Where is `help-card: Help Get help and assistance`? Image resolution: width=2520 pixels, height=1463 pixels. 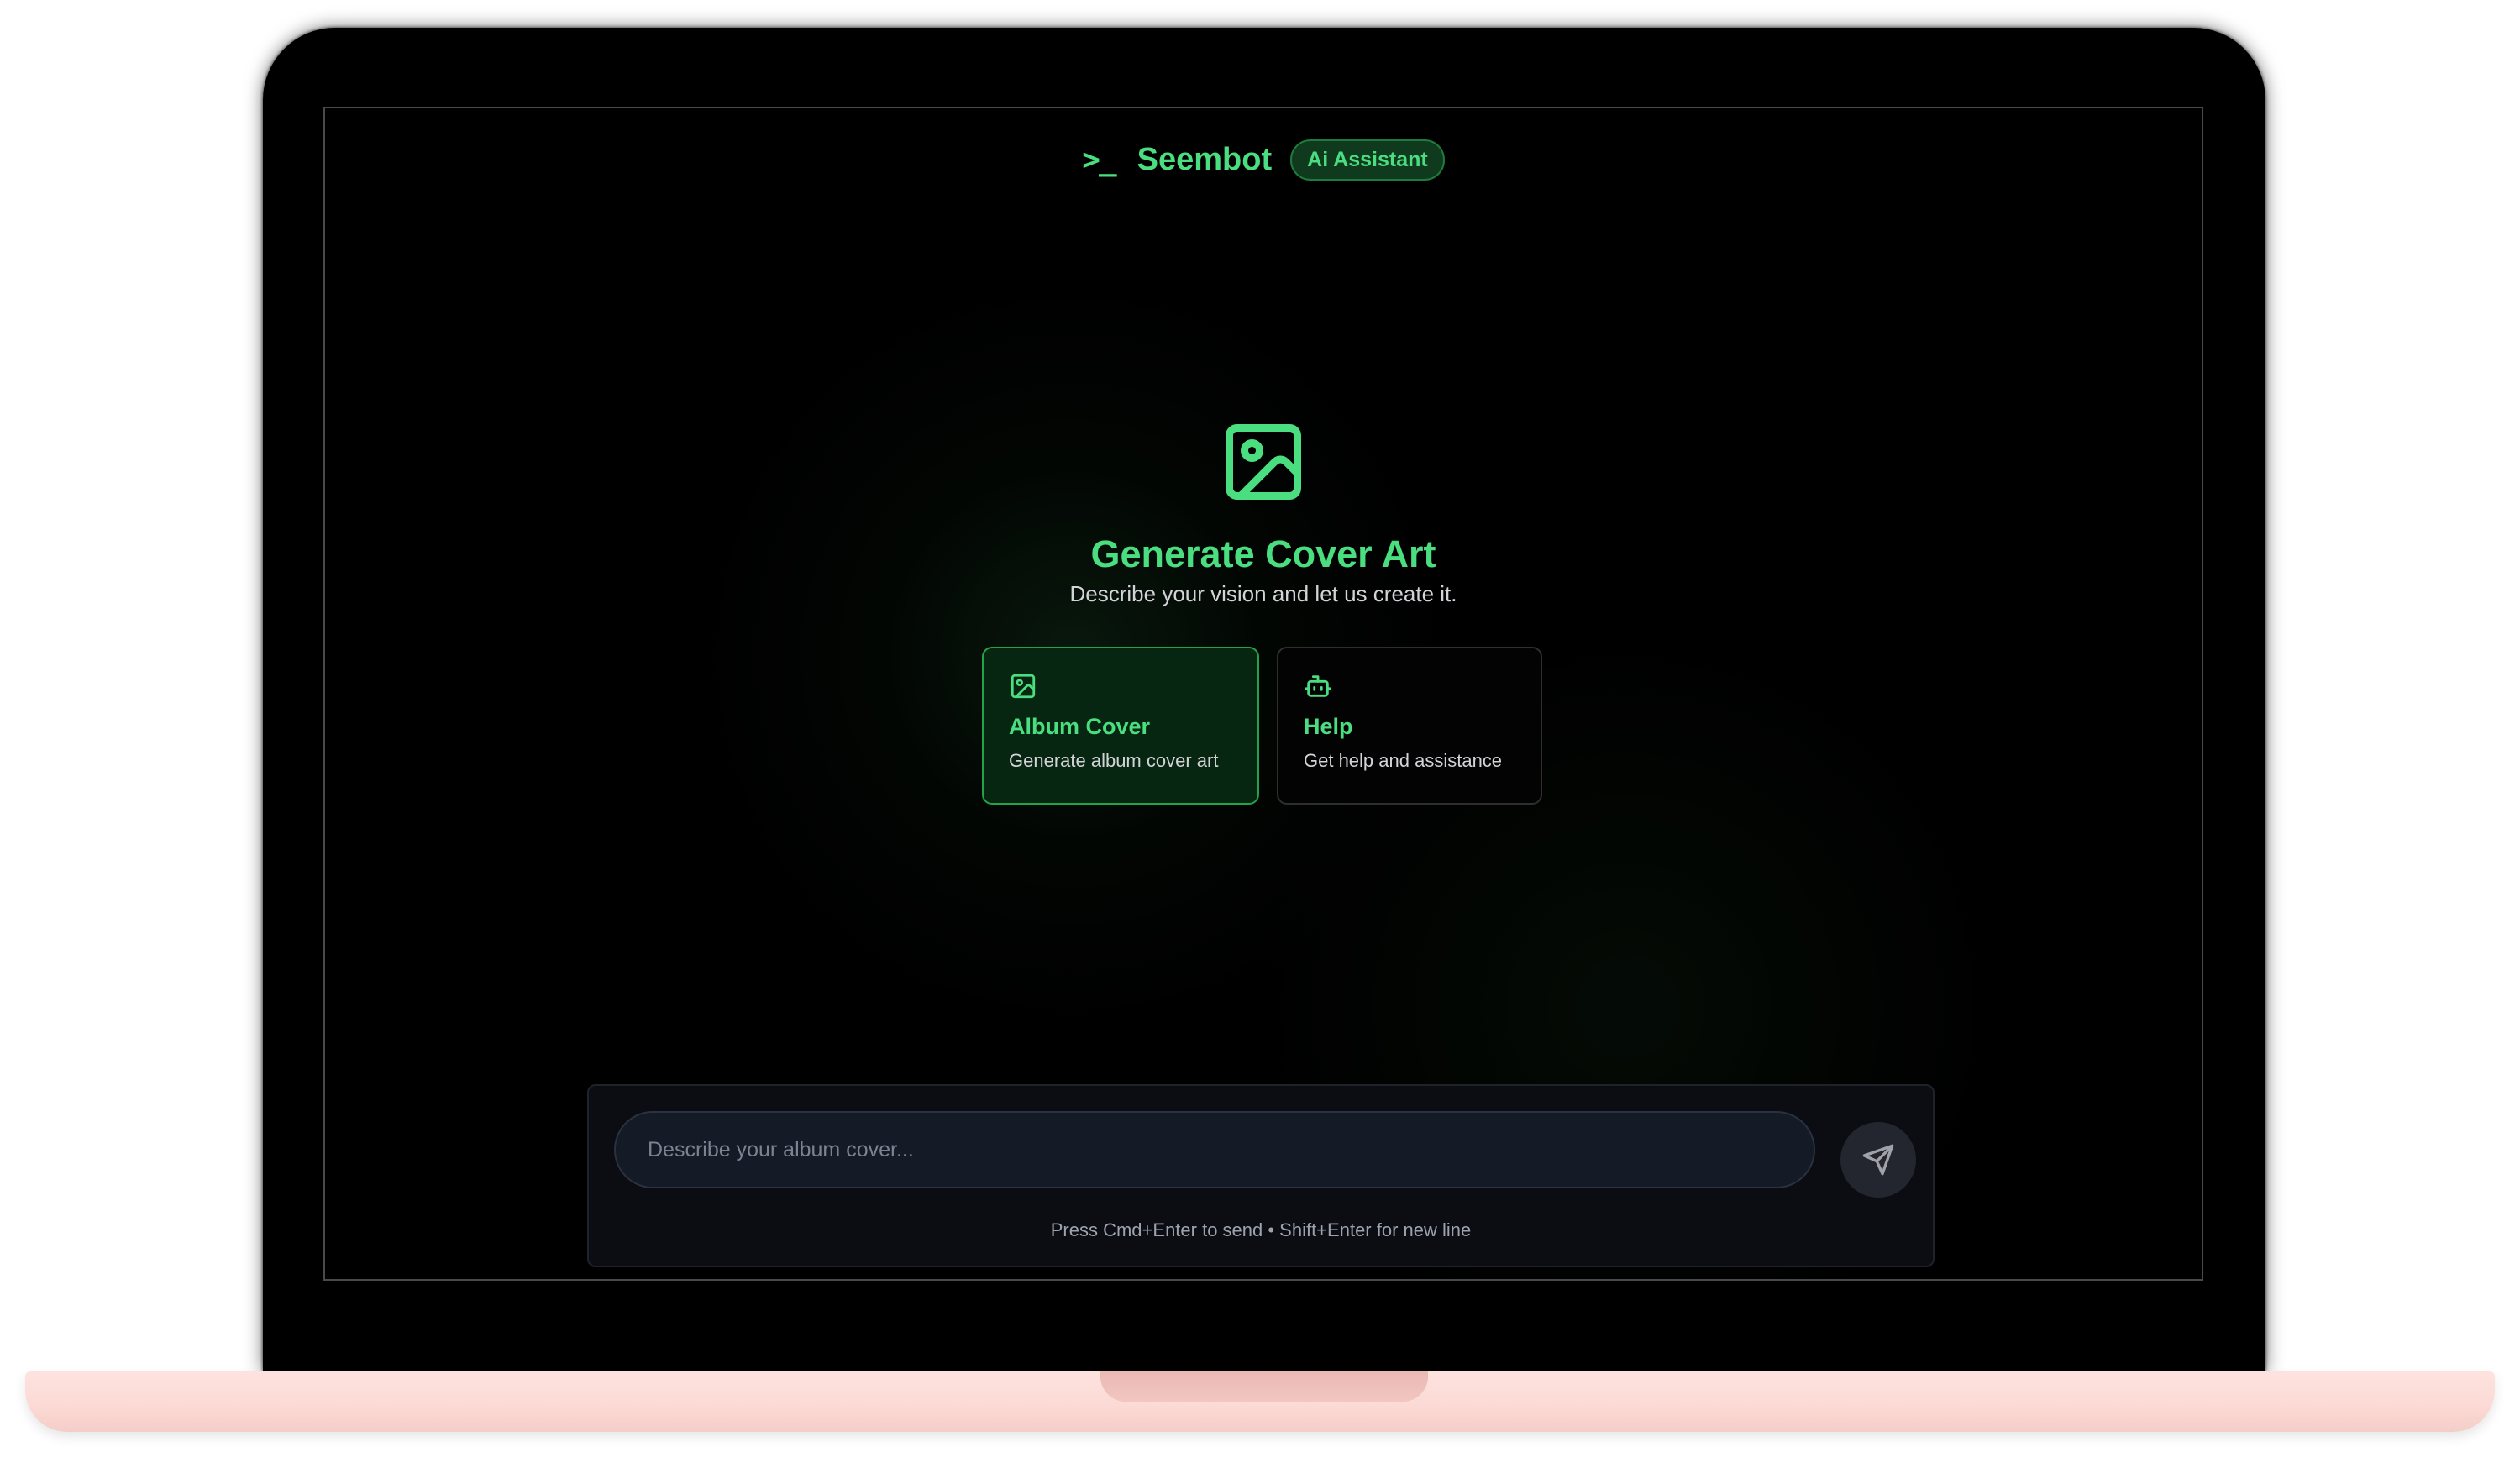 help-card: Help Get help and assistance is located at coordinates (1409, 726).